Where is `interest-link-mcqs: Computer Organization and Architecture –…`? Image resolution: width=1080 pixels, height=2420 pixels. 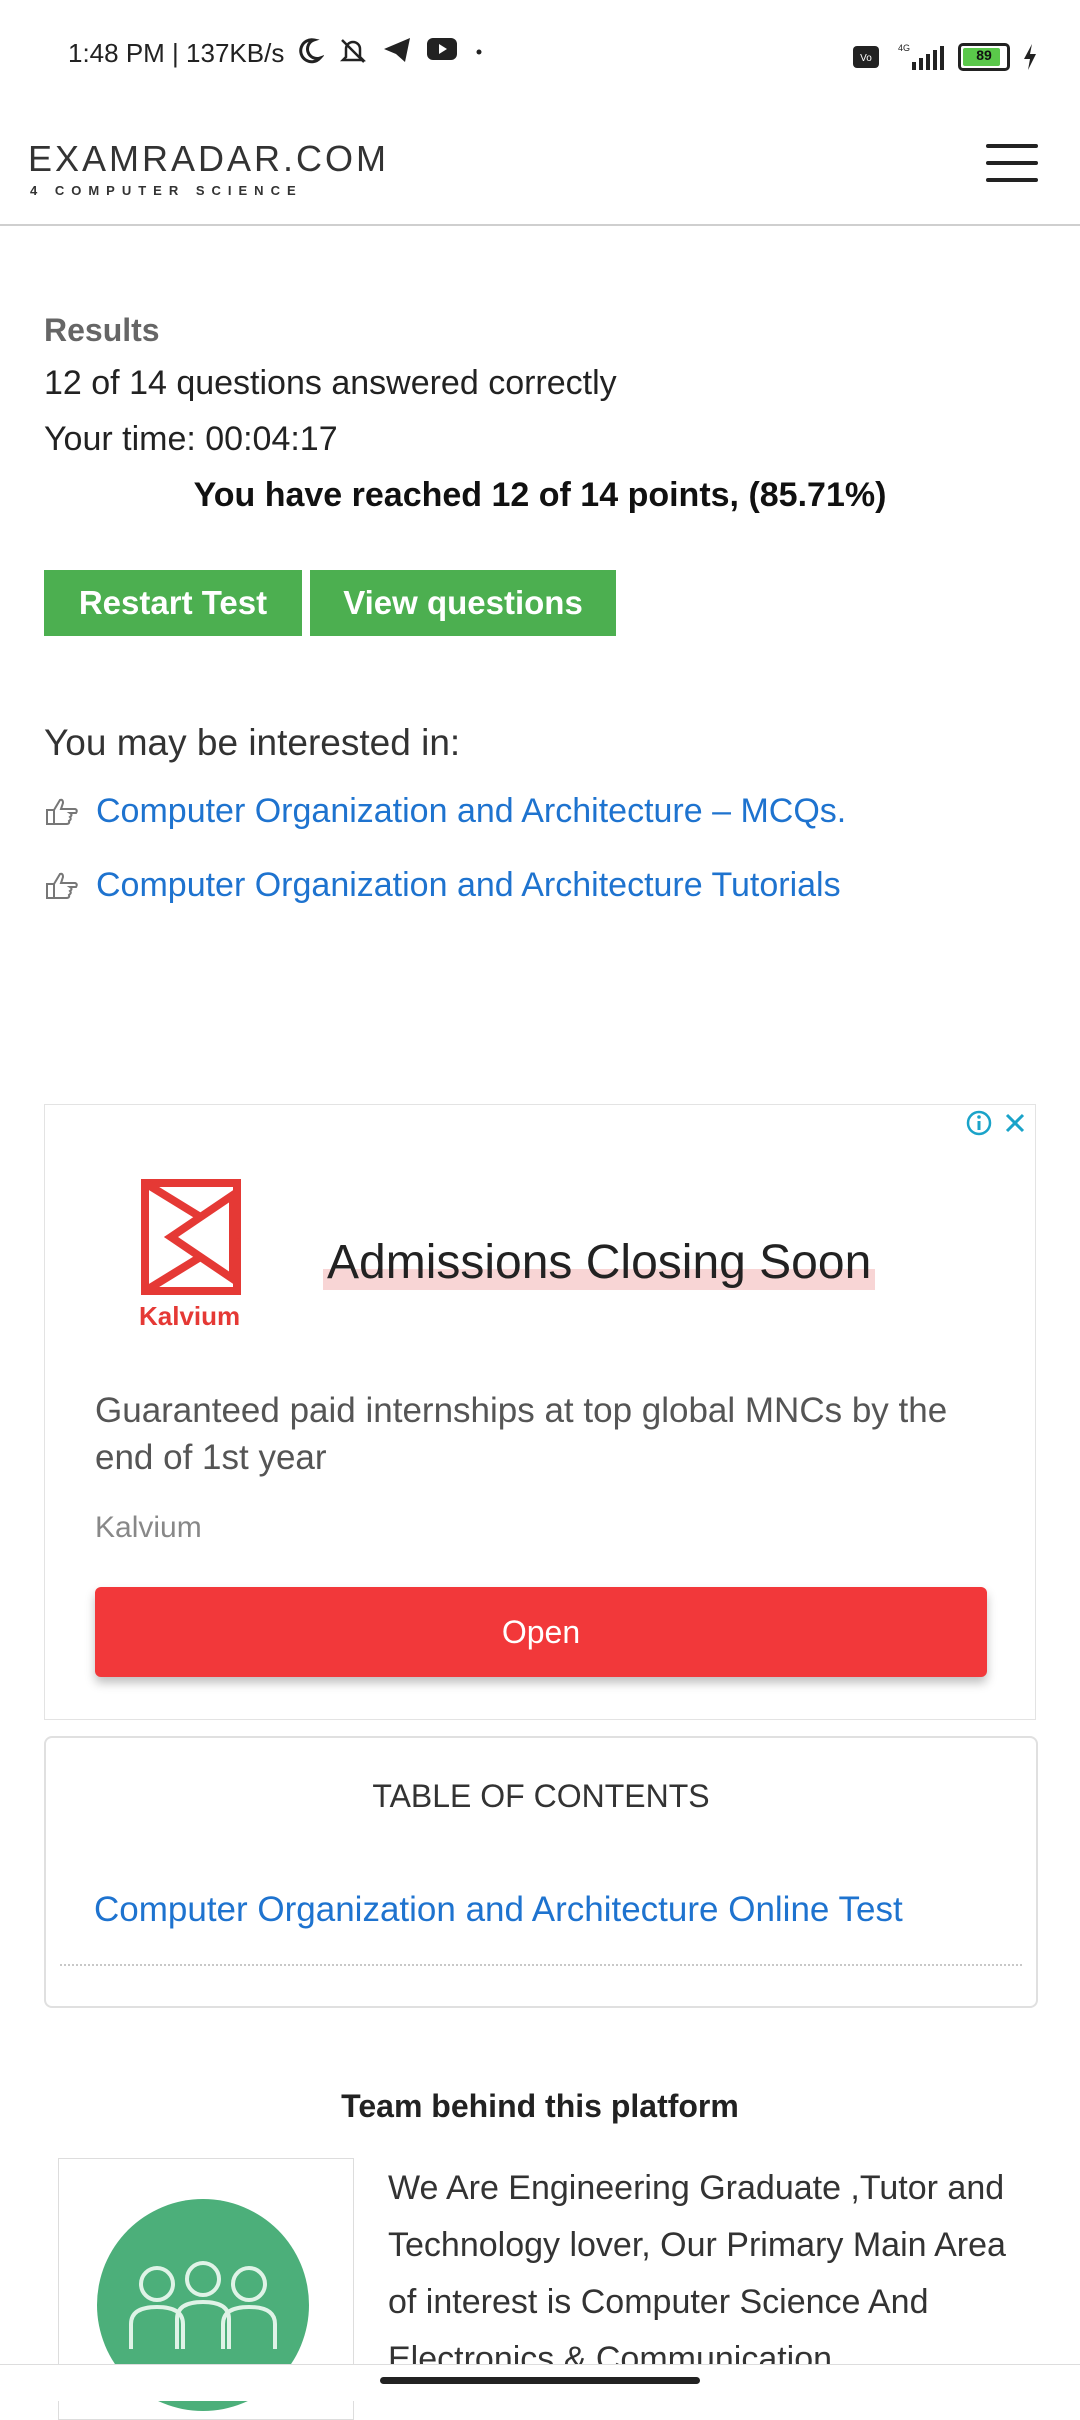 interest-link-mcqs: Computer Organization and Architecture –… is located at coordinates (471, 811).